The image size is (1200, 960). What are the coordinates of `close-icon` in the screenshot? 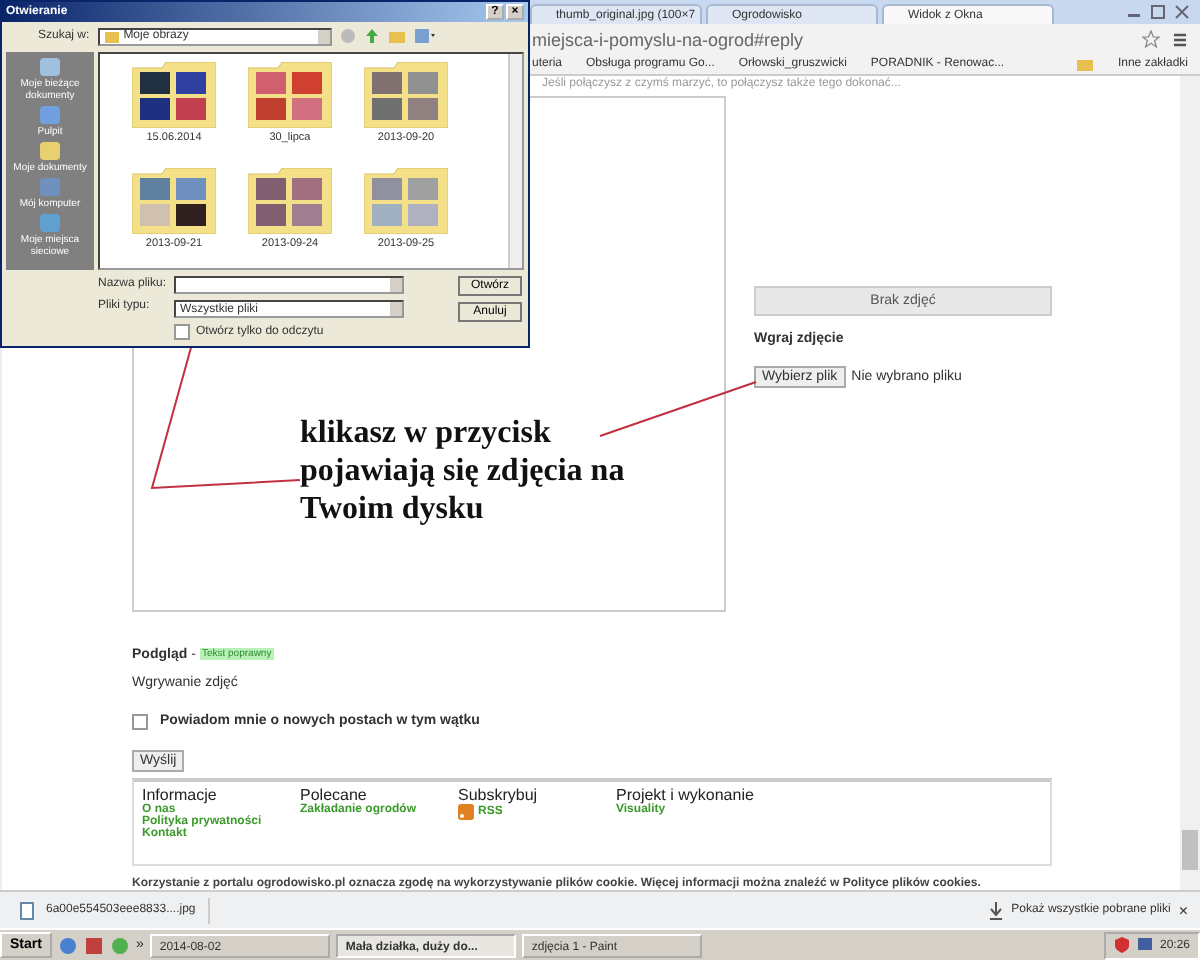 It's located at (1182, 12).